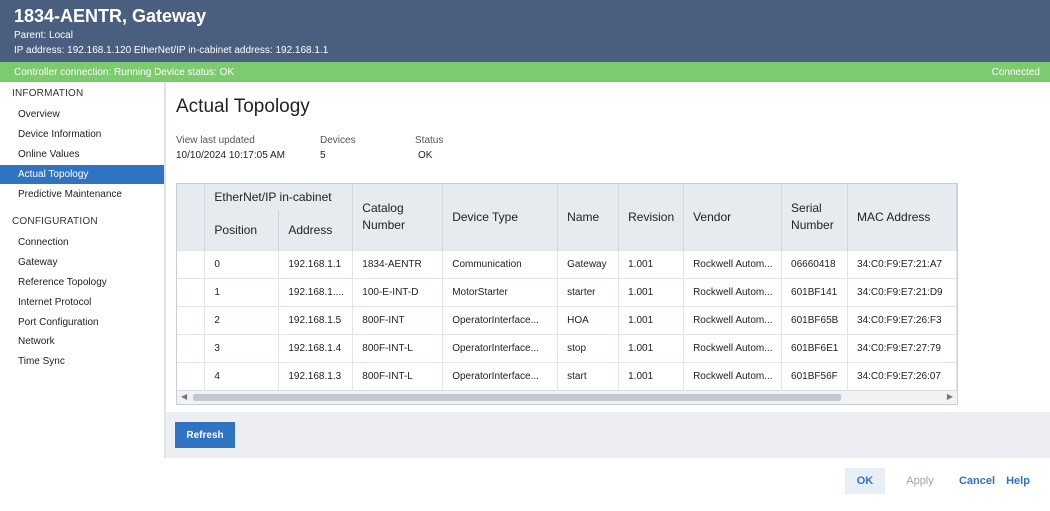 The image size is (1050, 511). I want to click on cell-serial: 601BF6E1, so click(815, 347).